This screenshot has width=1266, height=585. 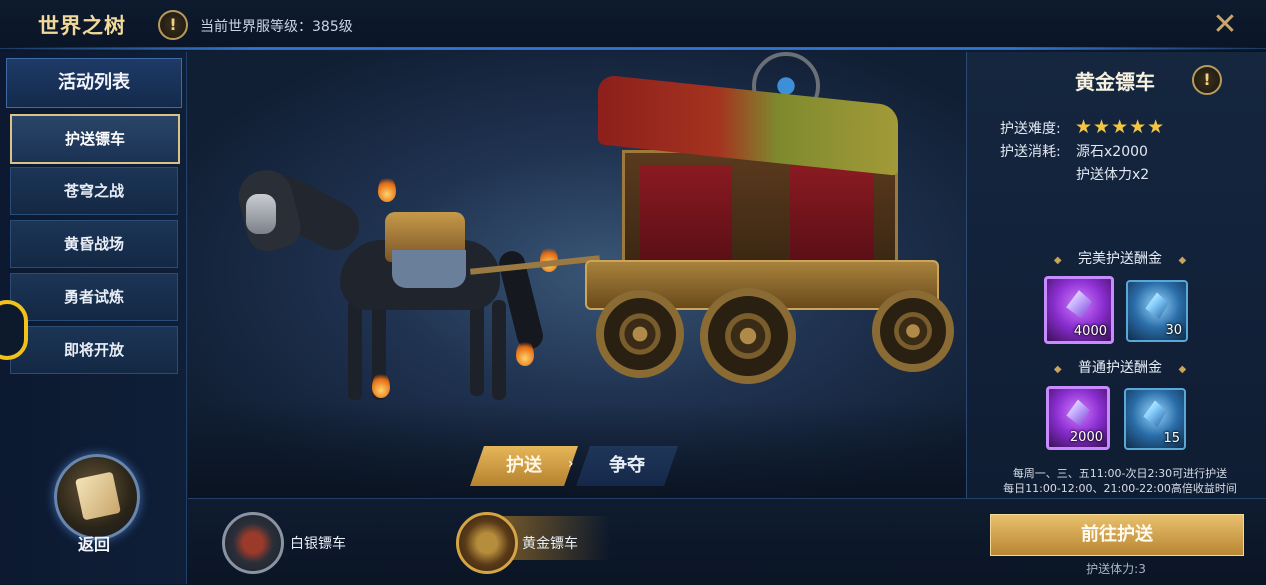 What do you see at coordinates (94, 543) in the screenshot?
I see `back-label: 返回` at bounding box center [94, 543].